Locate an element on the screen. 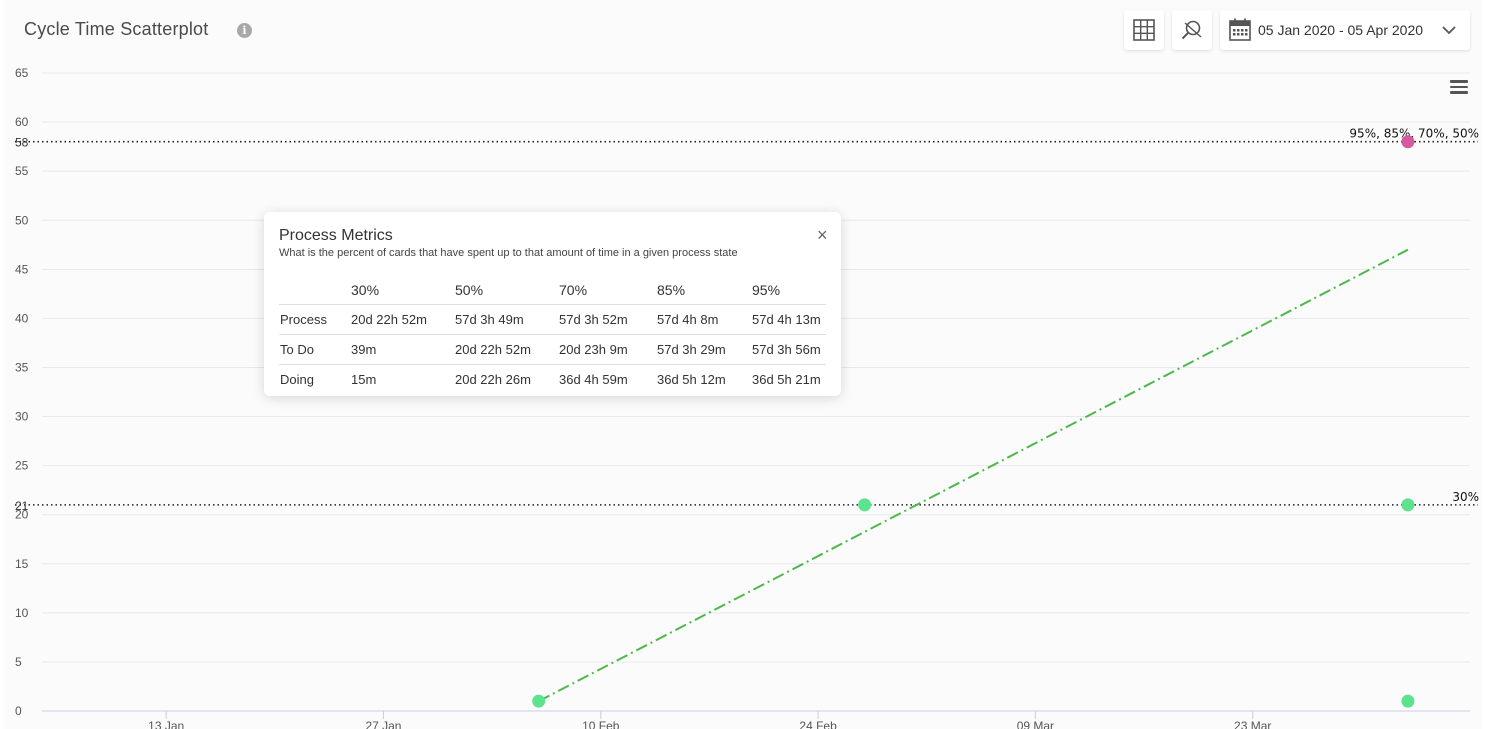 The height and width of the screenshot is (729, 1487). table-header is located at coordinates (314, 290).